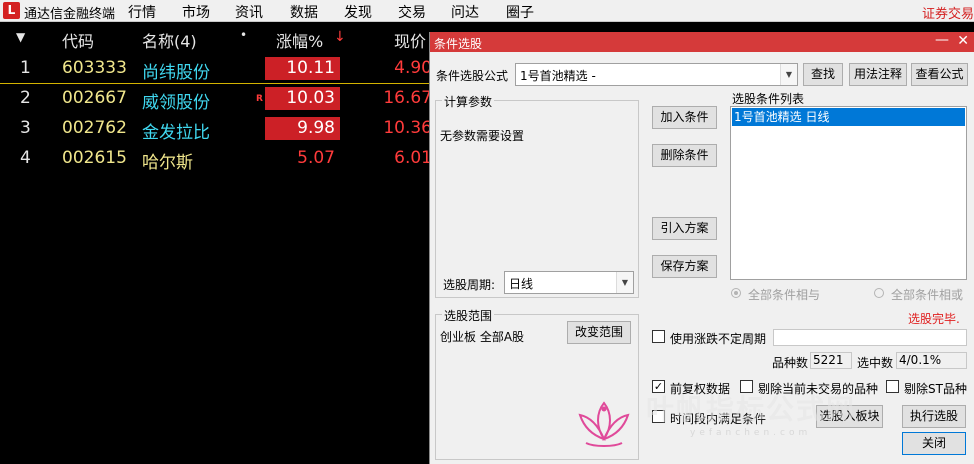  What do you see at coordinates (70, 14) in the screenshot?
I see `app-title: 通达信金融终端` at bounding box center [70, 14].